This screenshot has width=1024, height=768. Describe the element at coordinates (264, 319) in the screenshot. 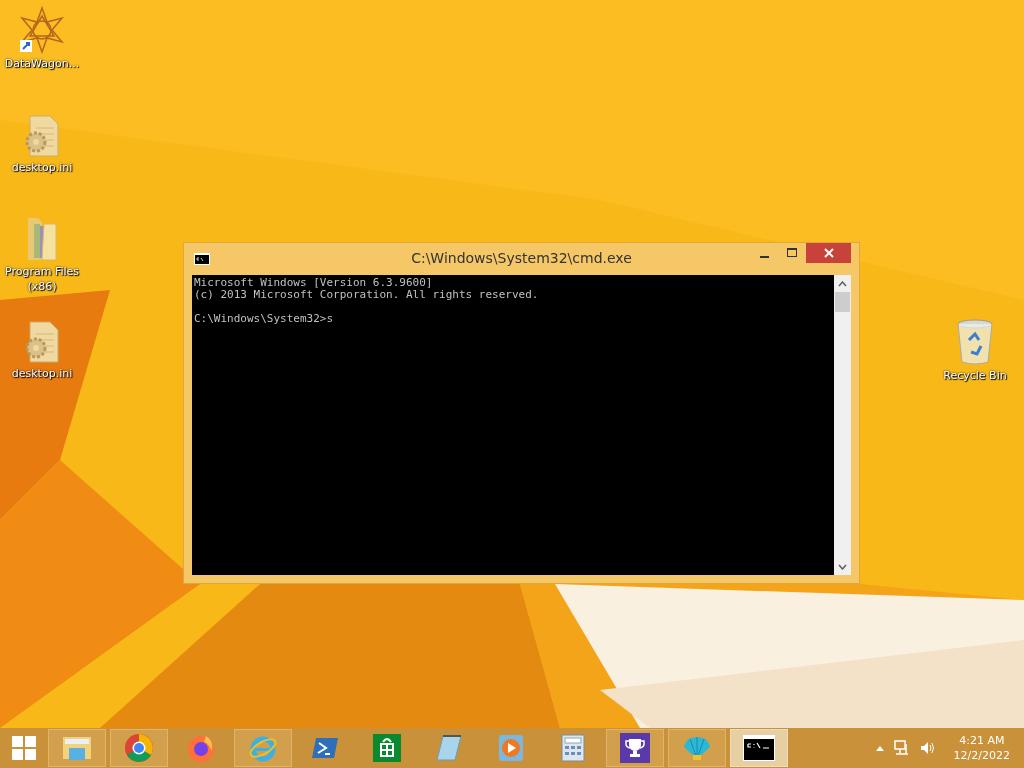

I see `console-prompt: C:\Windows\System32>s` at that location.